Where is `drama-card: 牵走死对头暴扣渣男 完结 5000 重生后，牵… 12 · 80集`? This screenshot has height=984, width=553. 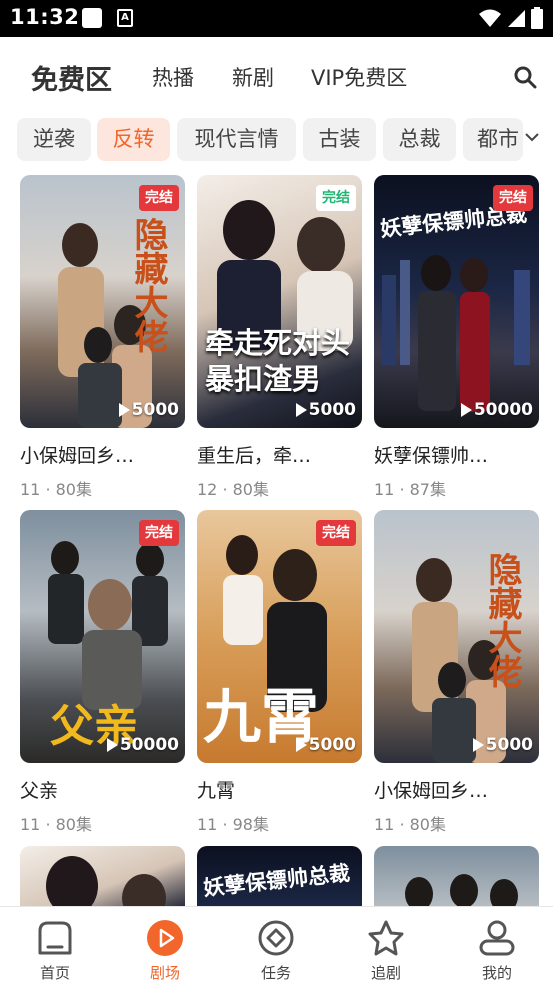
drama-card: 牵走死对头暴扣渣男 完结 5000 重生后，牵… 12 · 80集 is located at coordinates (279, 337).